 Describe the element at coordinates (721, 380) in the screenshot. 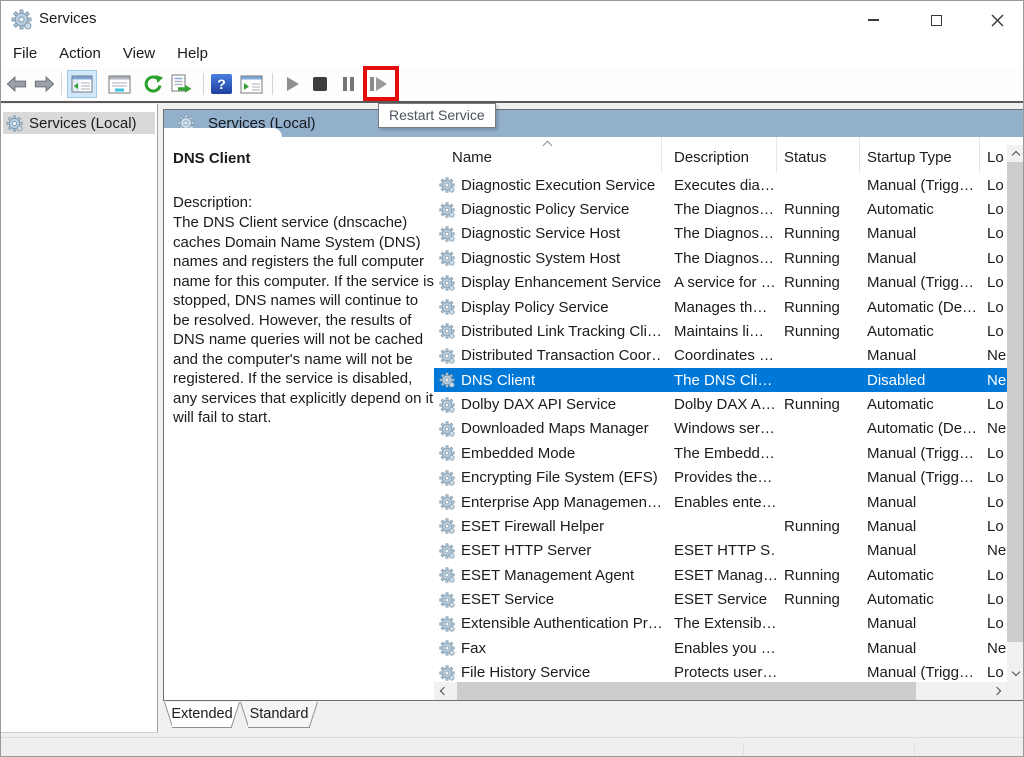

I see `table-row: DNS Client The DNS Cli… Disabled Ne` at that location.